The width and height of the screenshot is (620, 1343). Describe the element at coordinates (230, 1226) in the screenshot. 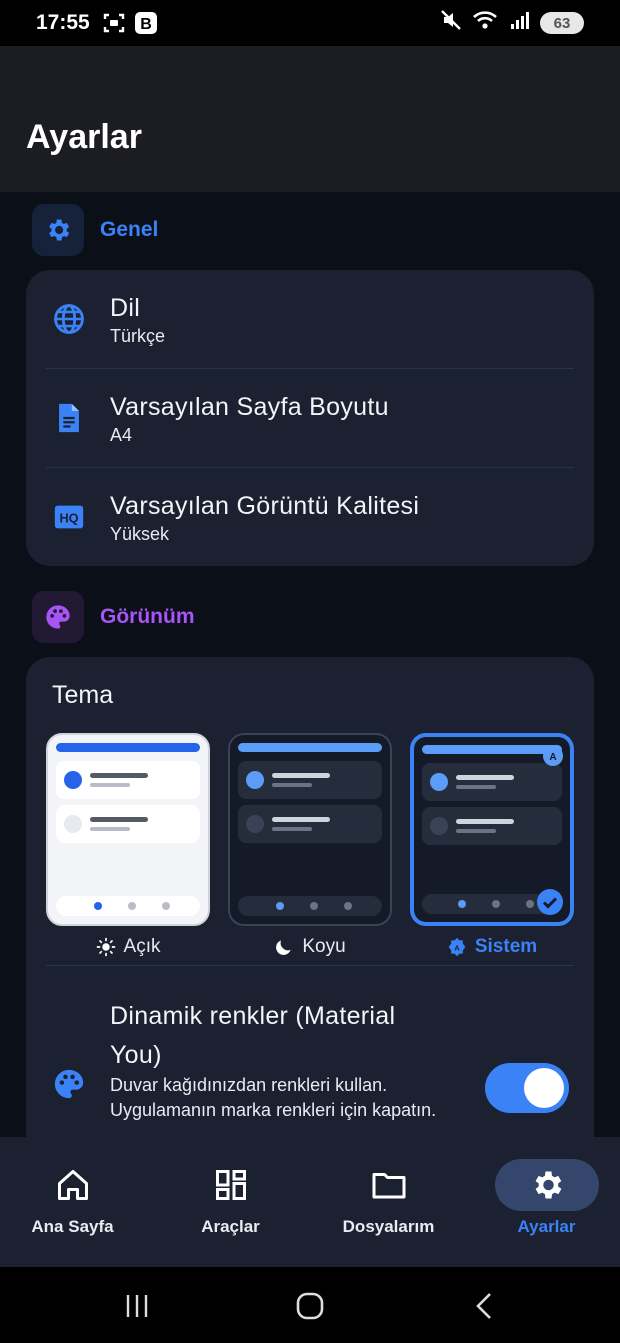

I see `nav-label-tools: Araçlar` at that location.